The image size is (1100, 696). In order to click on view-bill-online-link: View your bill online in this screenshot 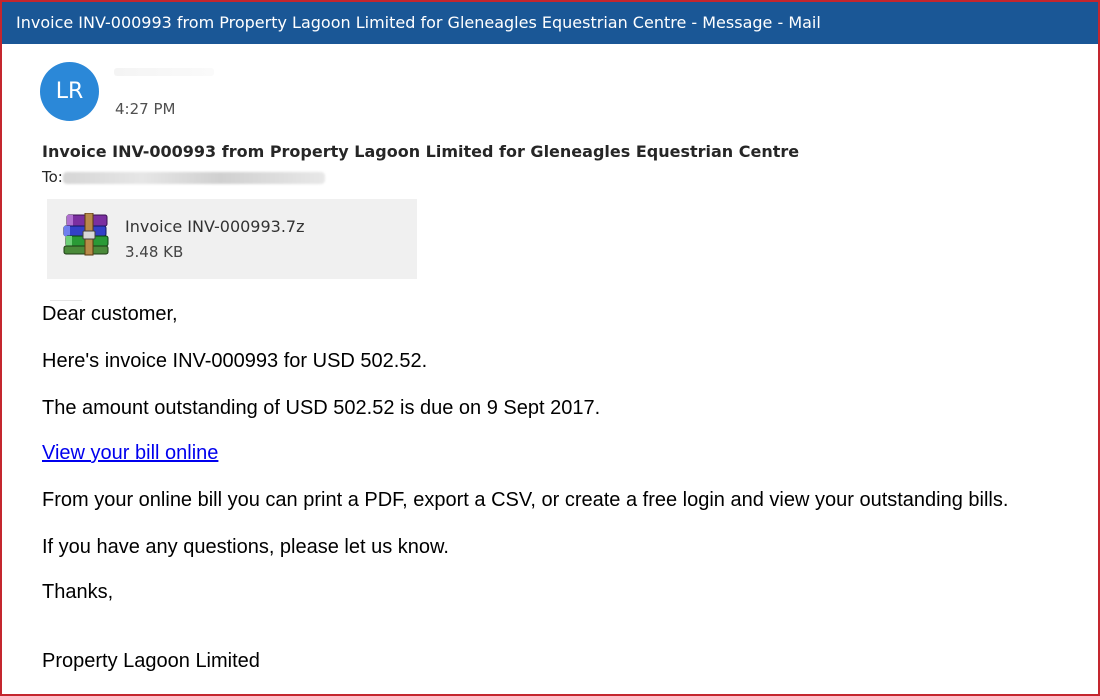, I will do `click(130, 453)`.